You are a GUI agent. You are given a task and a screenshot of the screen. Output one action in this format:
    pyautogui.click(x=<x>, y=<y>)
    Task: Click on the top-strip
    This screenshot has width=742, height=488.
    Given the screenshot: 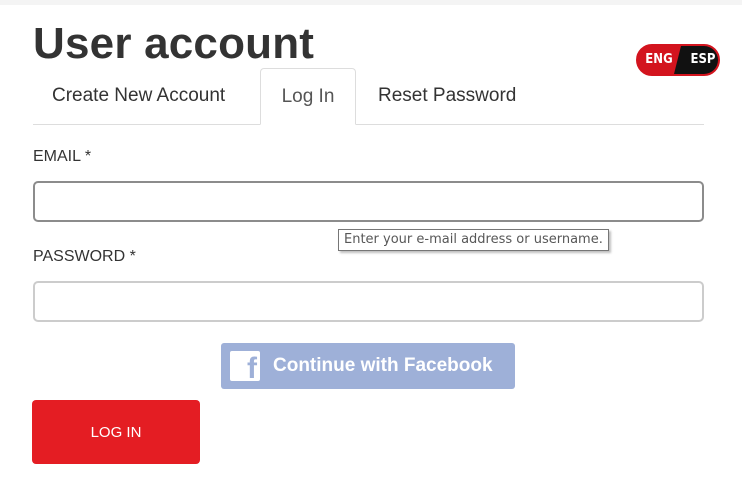 What is the action you would take?
    pyautogui.click(x=371, y=2)
    